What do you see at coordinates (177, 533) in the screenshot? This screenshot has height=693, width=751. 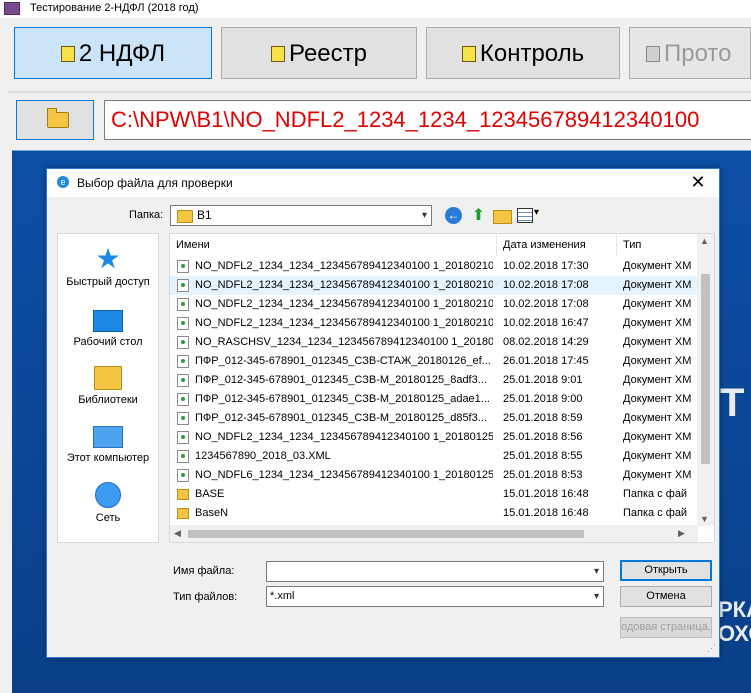 I see `scroll-left-icon: ◀` at bounding box center [177, 533].